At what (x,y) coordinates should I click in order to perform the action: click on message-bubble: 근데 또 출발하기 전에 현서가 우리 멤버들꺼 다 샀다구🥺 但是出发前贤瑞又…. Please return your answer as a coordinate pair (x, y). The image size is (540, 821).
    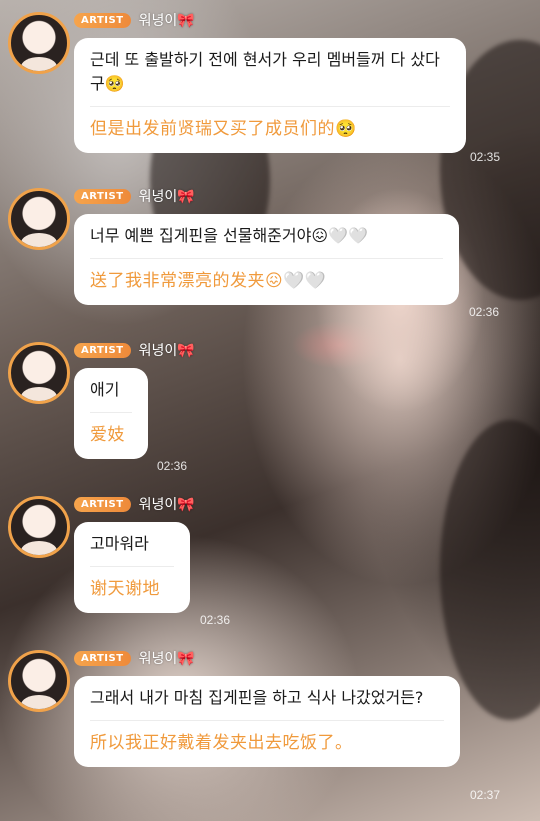
    Looking at the image, I should click on (270, 95).